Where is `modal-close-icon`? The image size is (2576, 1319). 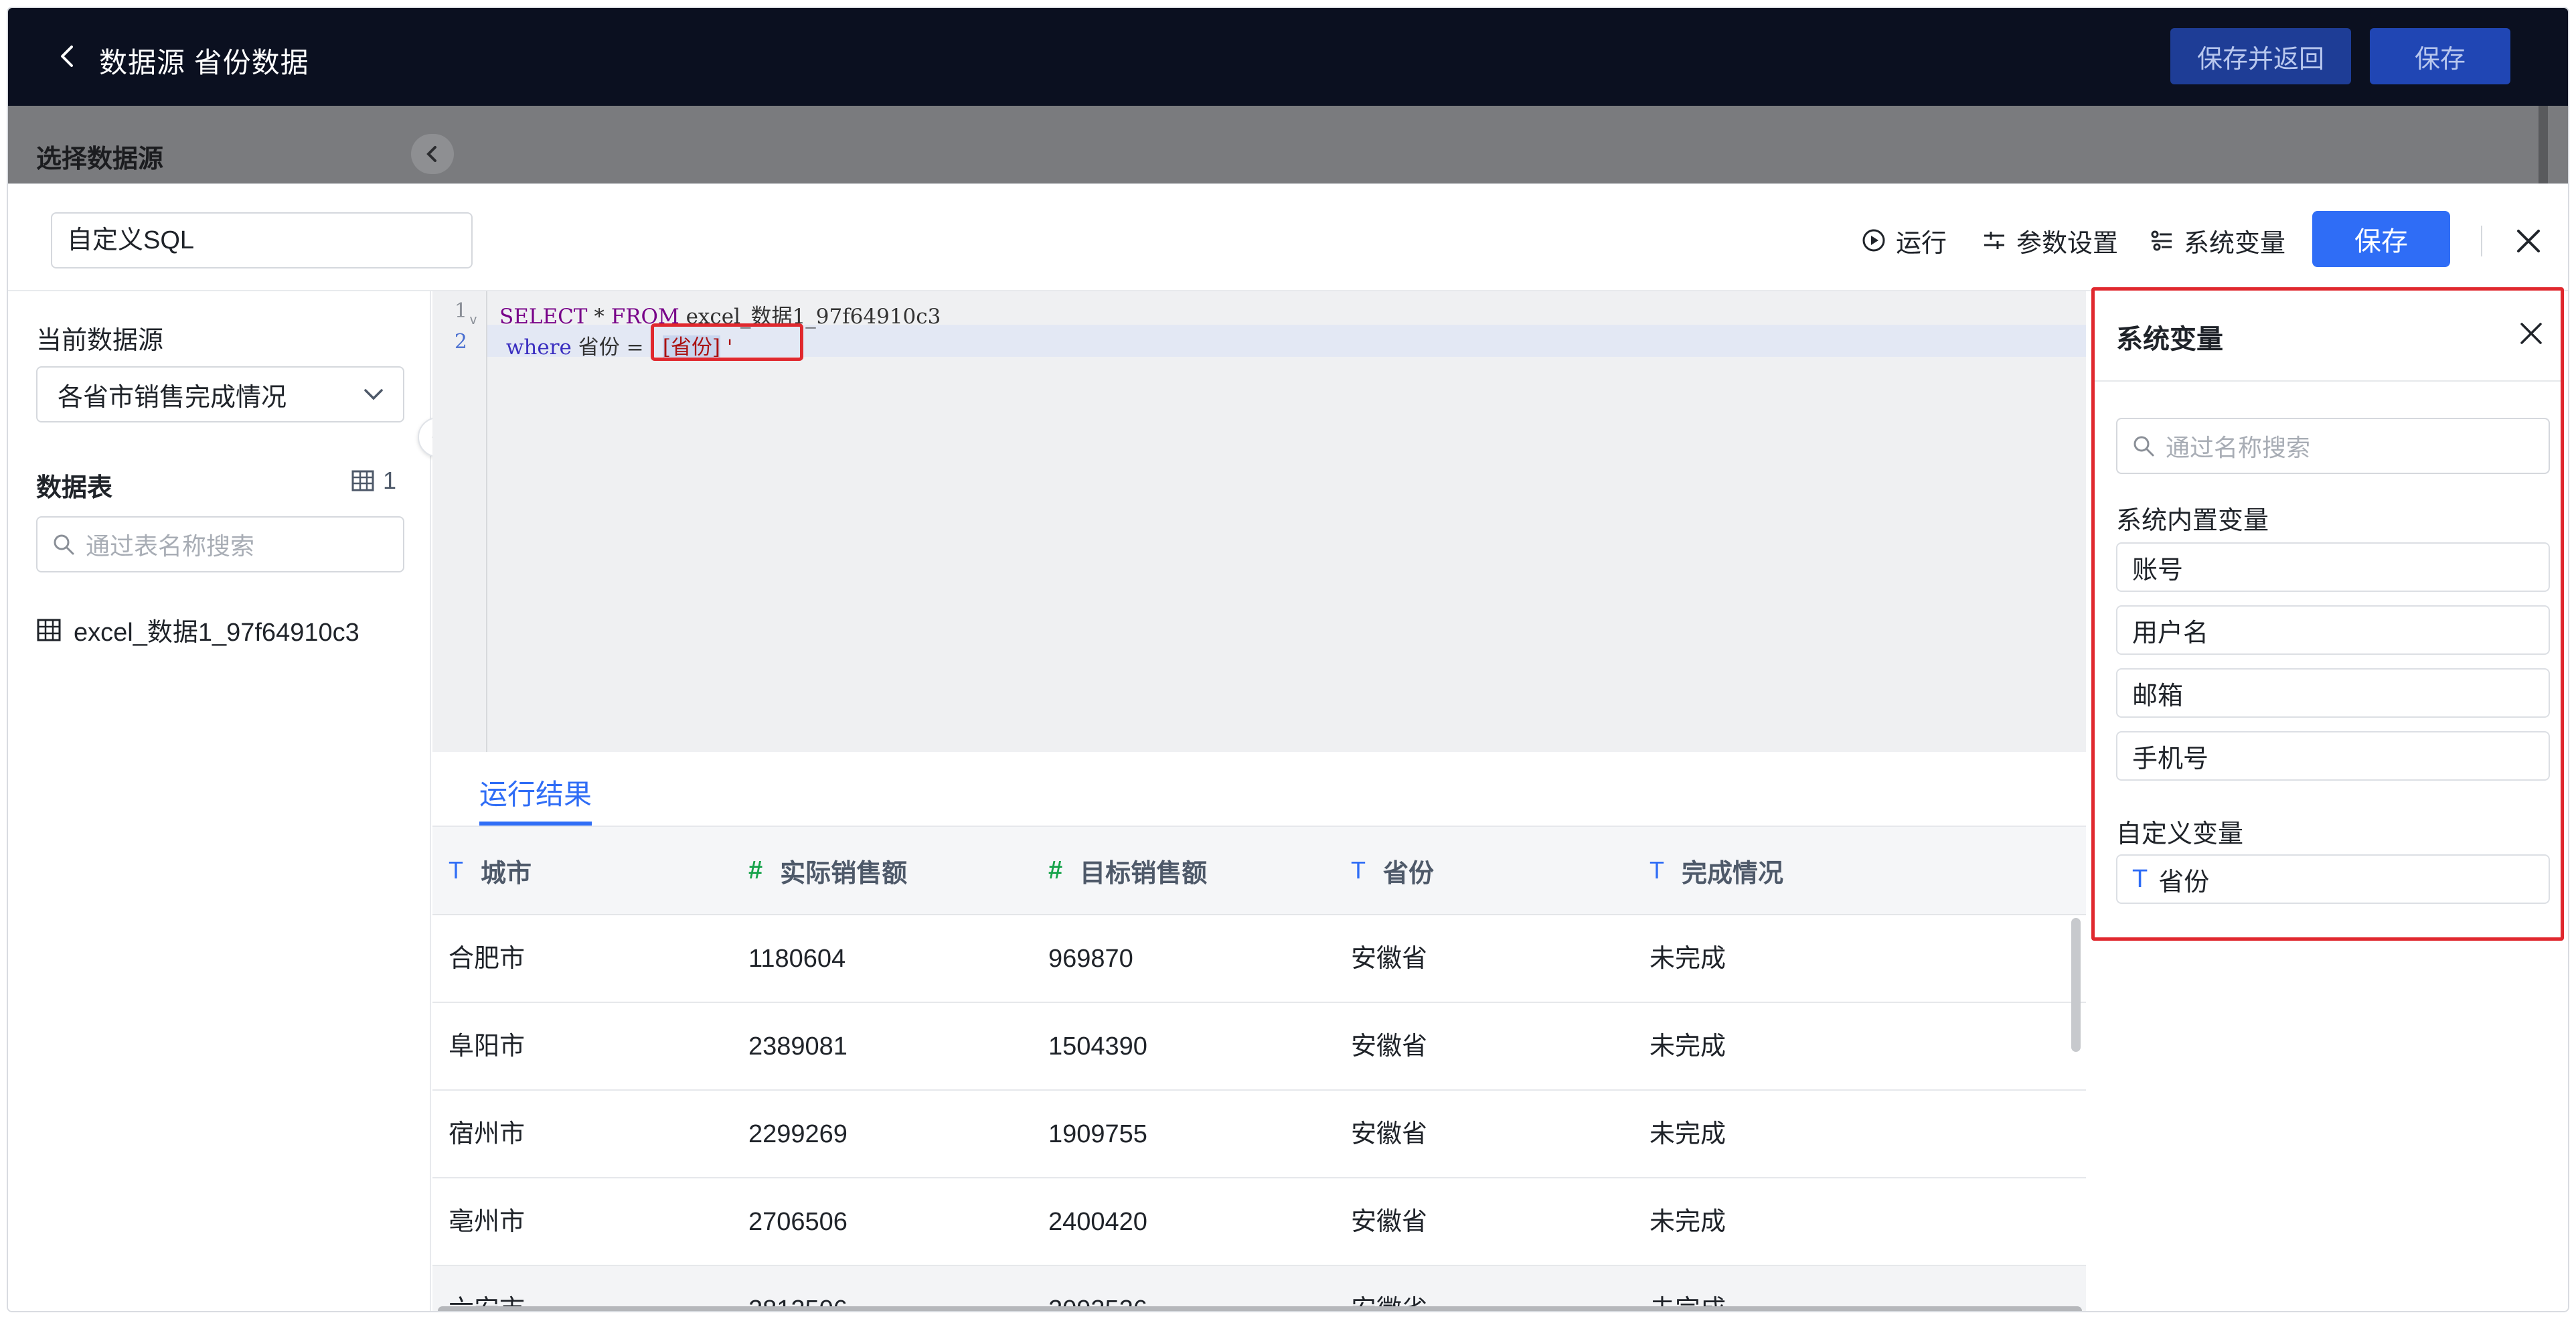
modal-close-icon is located at coordinates (2529, 241).